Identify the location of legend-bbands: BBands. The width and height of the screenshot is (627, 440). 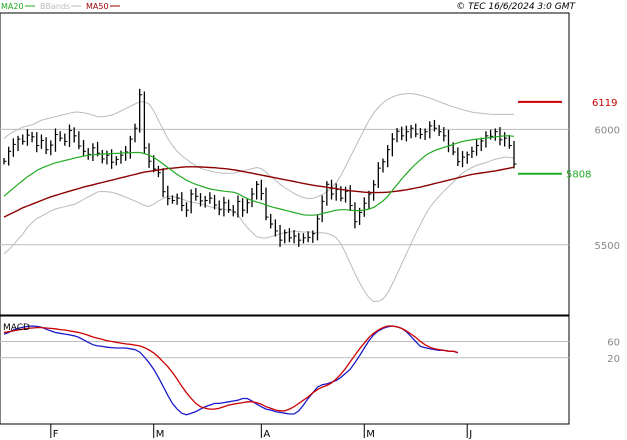
(55, 6).